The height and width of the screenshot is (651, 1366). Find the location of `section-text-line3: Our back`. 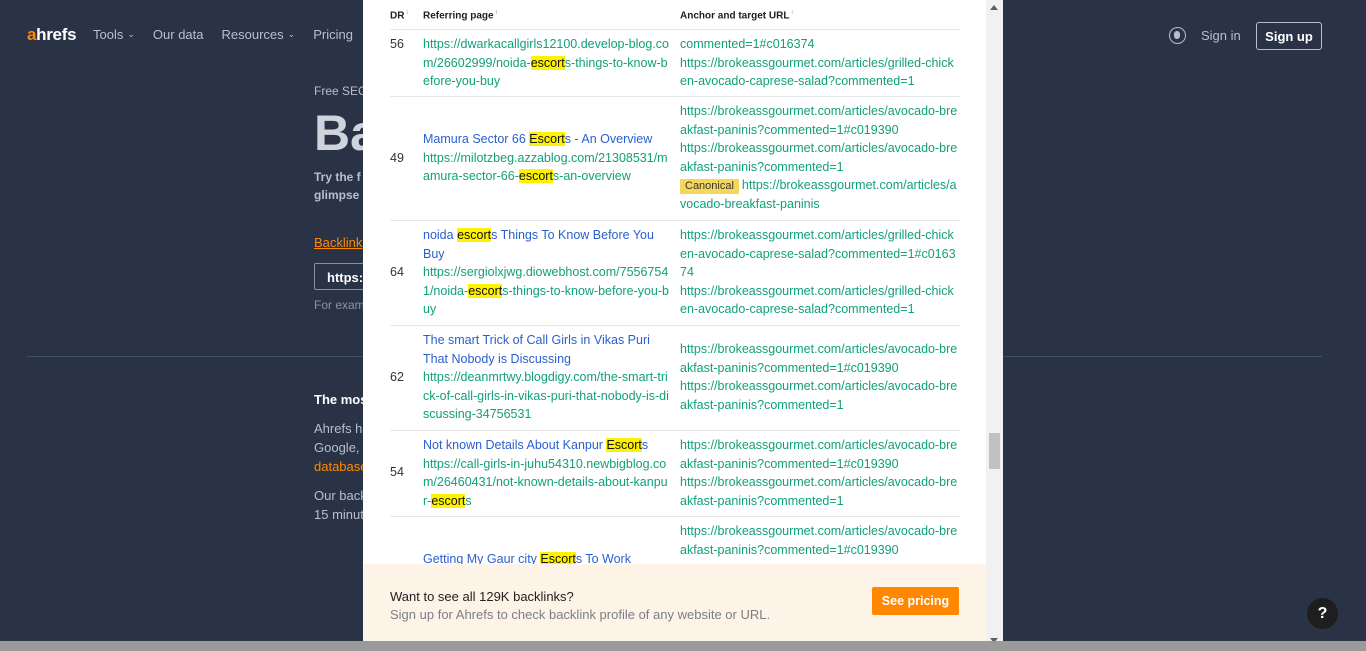

section-text-line3: Our back is located at coordinates (340, 495).